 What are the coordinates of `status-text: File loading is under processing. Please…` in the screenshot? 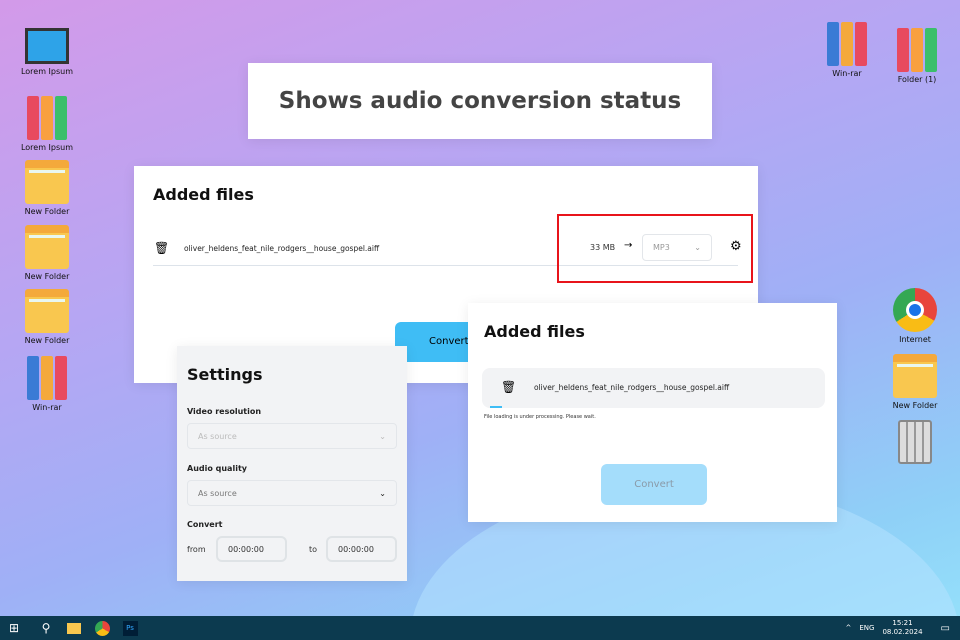 It's located at (540, 417).